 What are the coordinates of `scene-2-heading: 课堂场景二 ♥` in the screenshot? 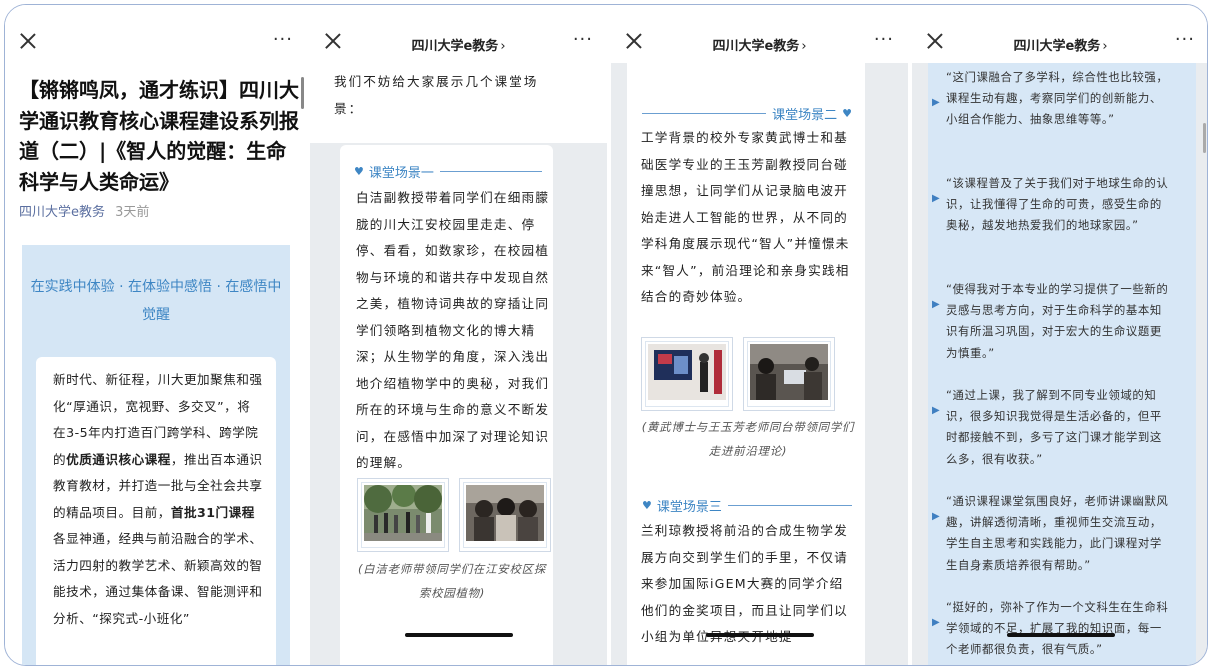 It's located at (747, 113).